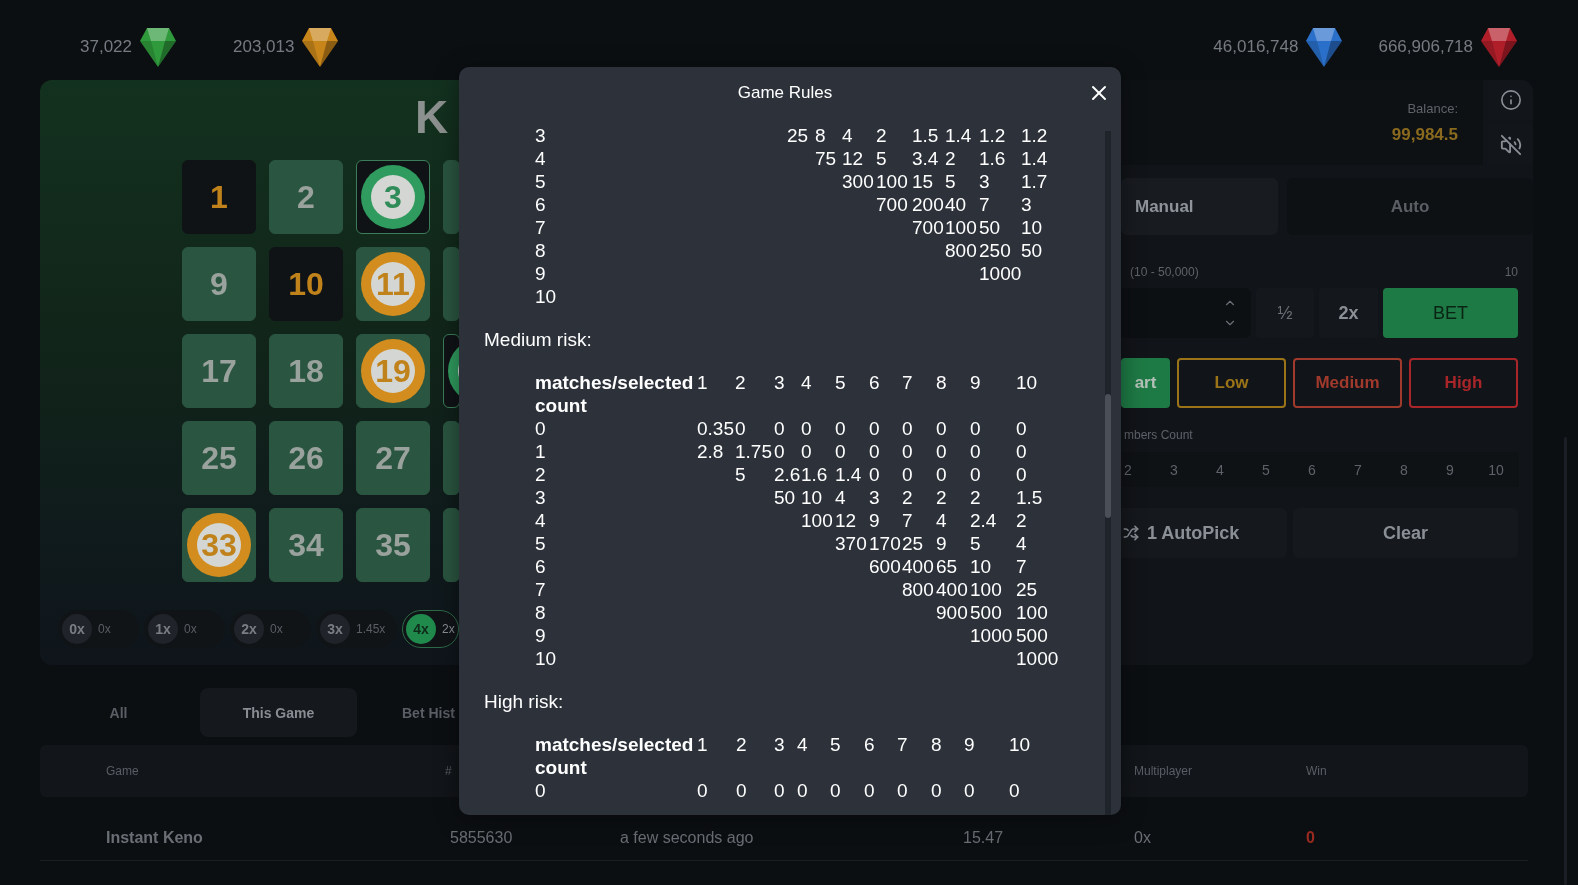 The width and height of the screenshot is (1578, 885). I want to click on table-cell: 5855630, so click(481, 837).